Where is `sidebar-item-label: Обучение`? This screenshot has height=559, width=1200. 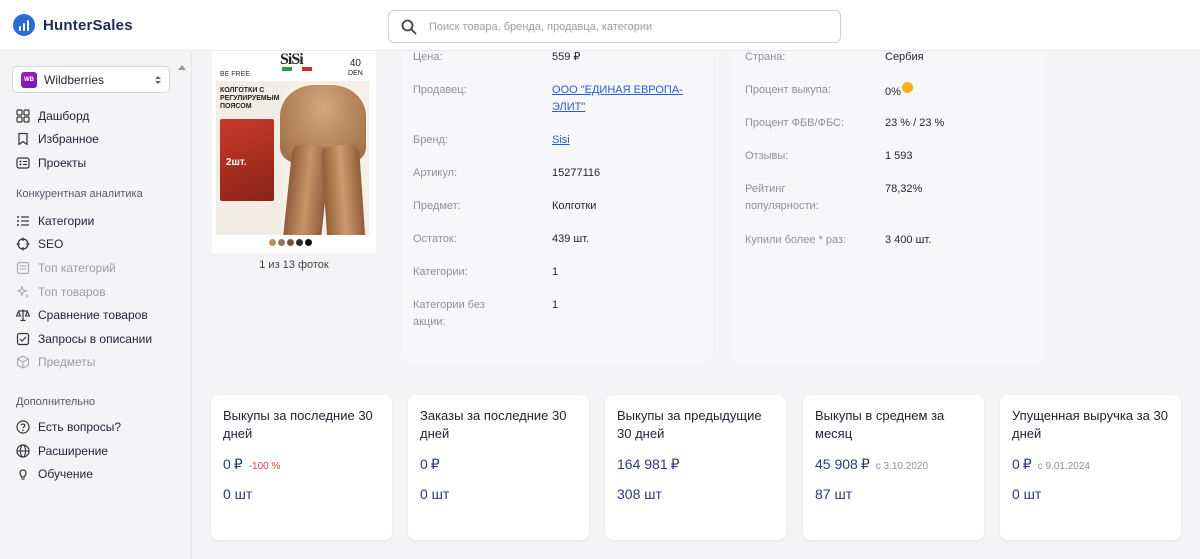
sidebar-item-label: Обучение is located at coordinates (65, 474).